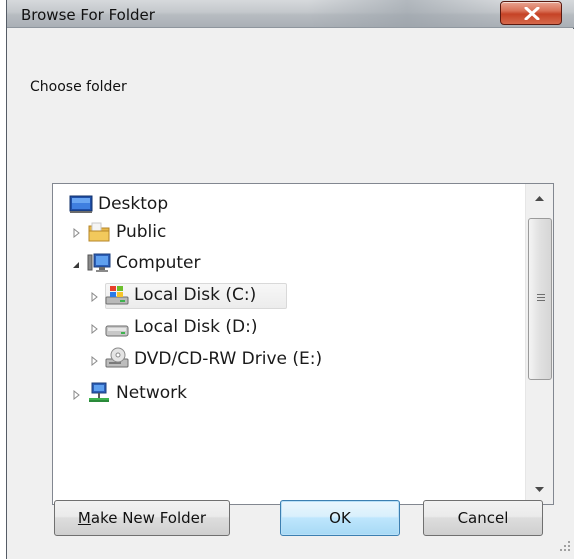  I want to click on button-label: ake New Folder, so click(148, 518).